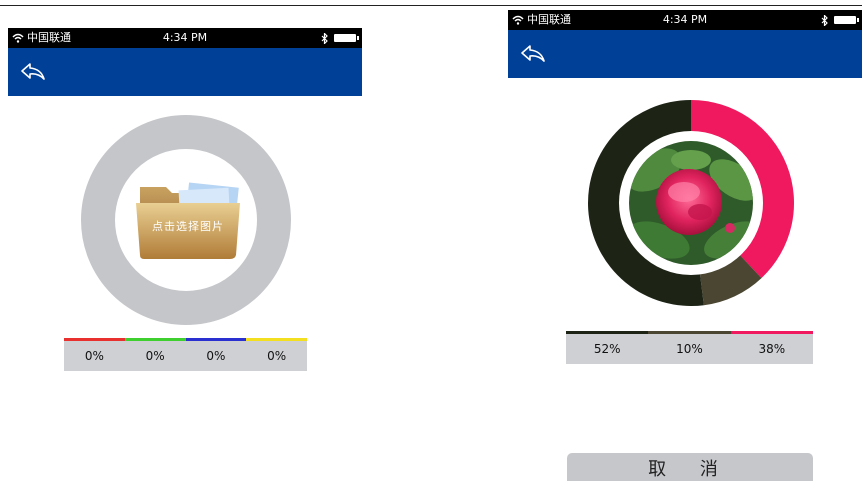 This screenshot has height=481, width=862. What do you see at coordinates (94, 356) in the screenshot?
I see `percent-red: 0%` at bounding box center [94, 356].